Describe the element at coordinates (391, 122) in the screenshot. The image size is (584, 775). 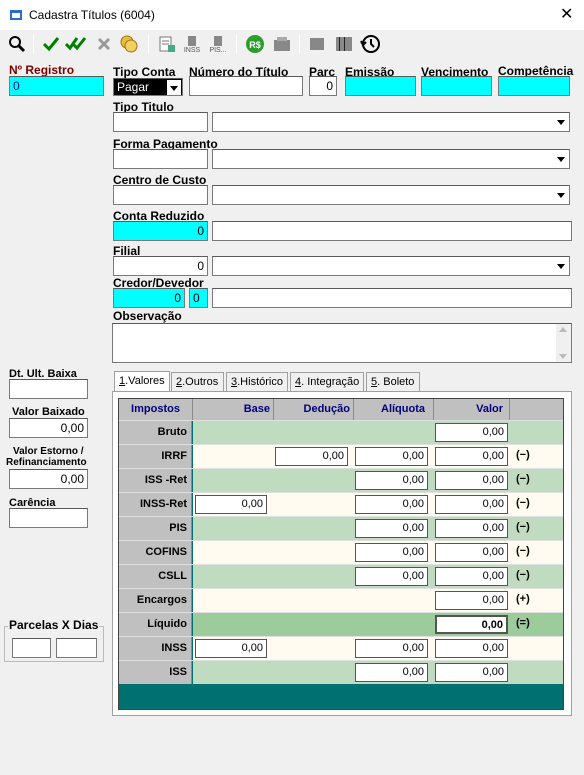
I see `tipo-titulo-select` at that location.